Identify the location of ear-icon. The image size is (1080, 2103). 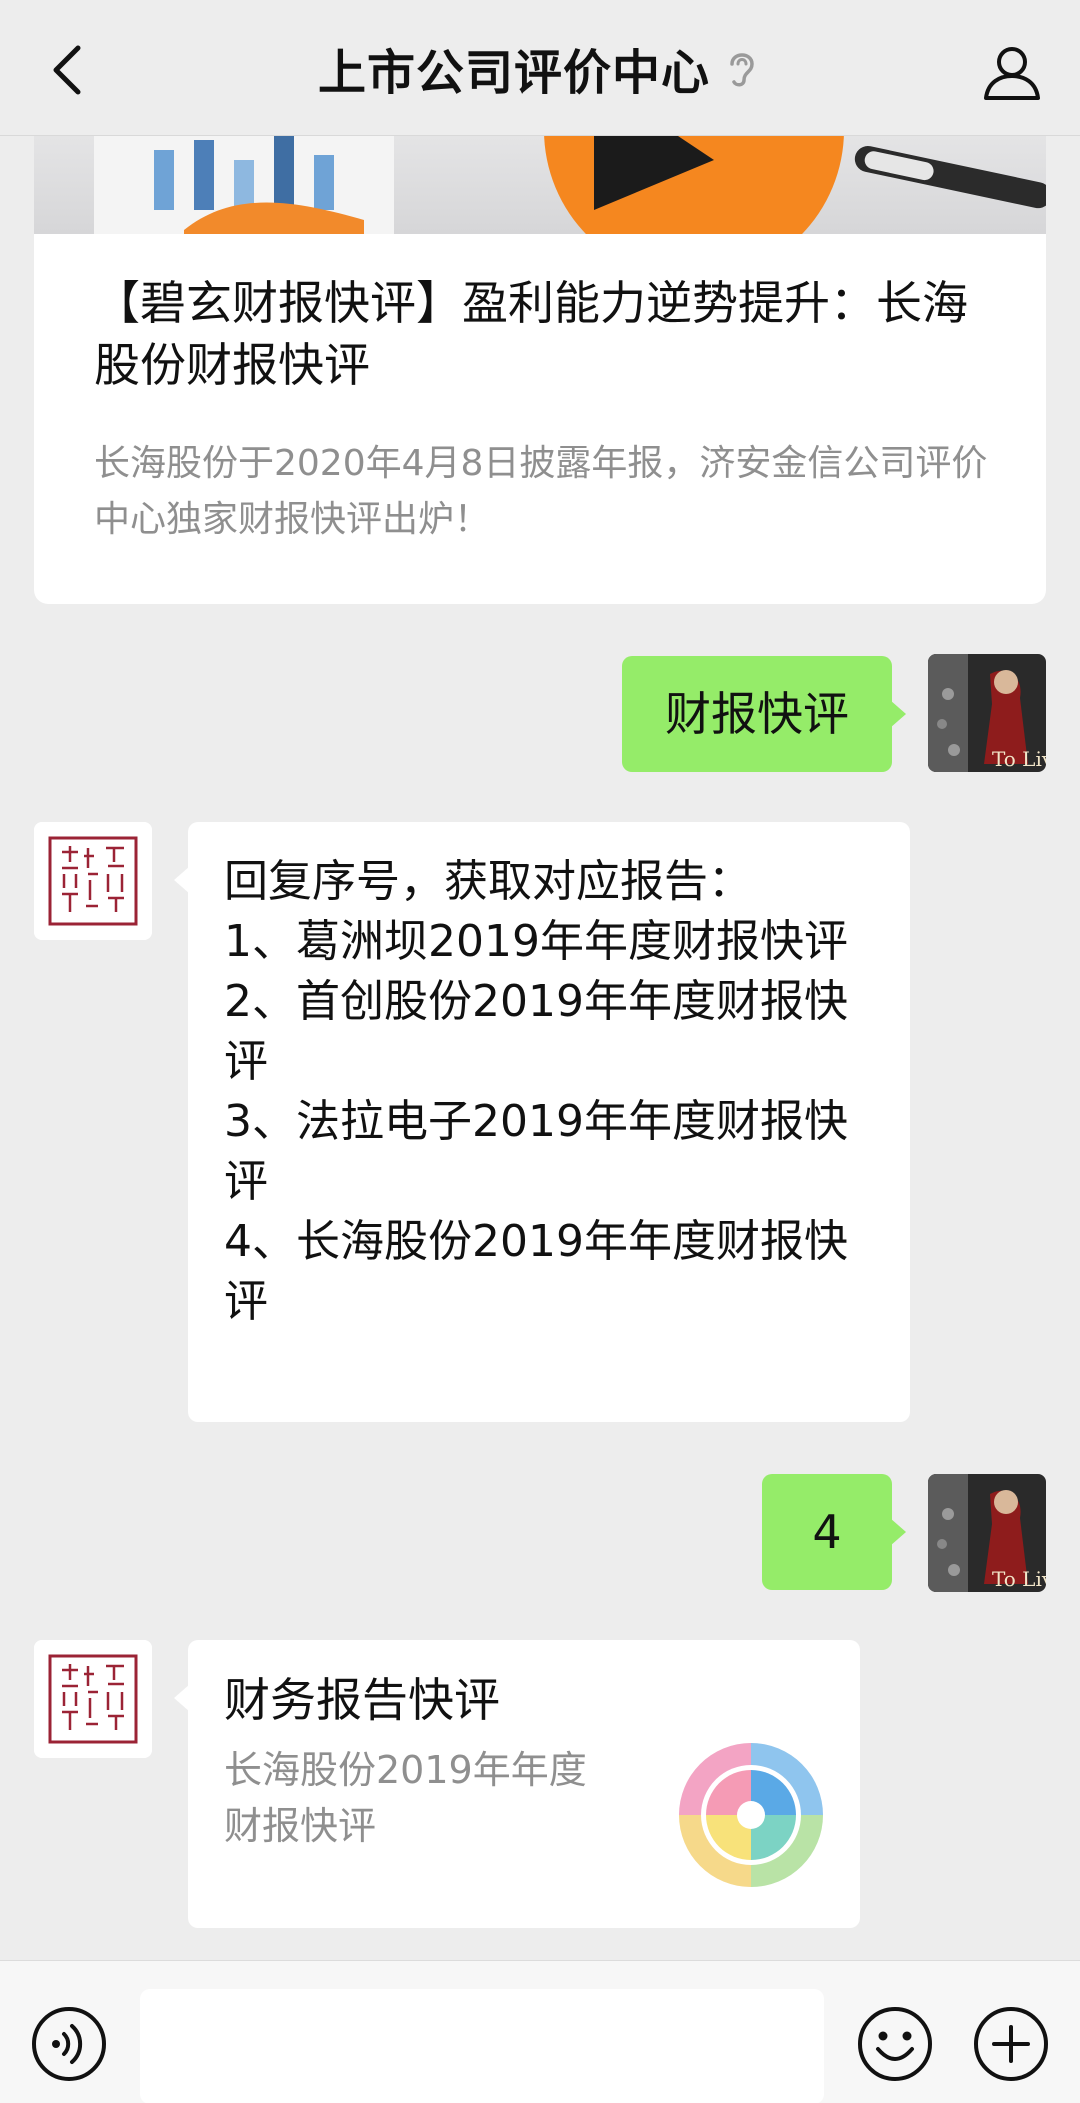
(742, 68).